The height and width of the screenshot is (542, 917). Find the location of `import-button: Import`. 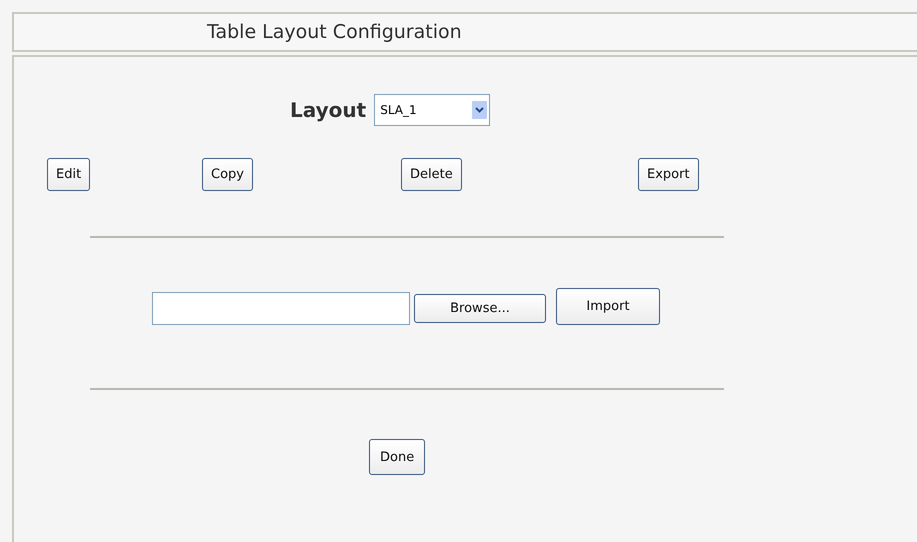

import-button: Import is located at coordinates (608, 306).